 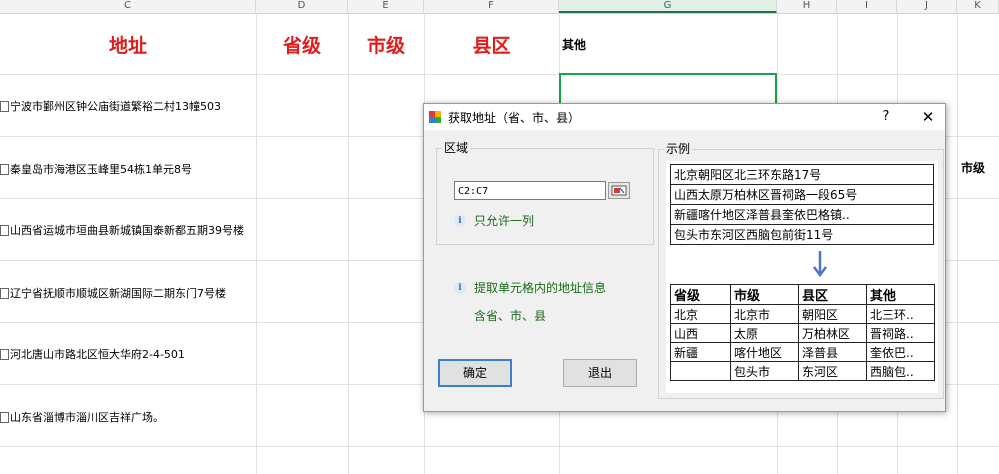 What do you see at coordinates (886, 117) in the screenshot?
I see `help-button: ?` at bounding box center [886, 117].